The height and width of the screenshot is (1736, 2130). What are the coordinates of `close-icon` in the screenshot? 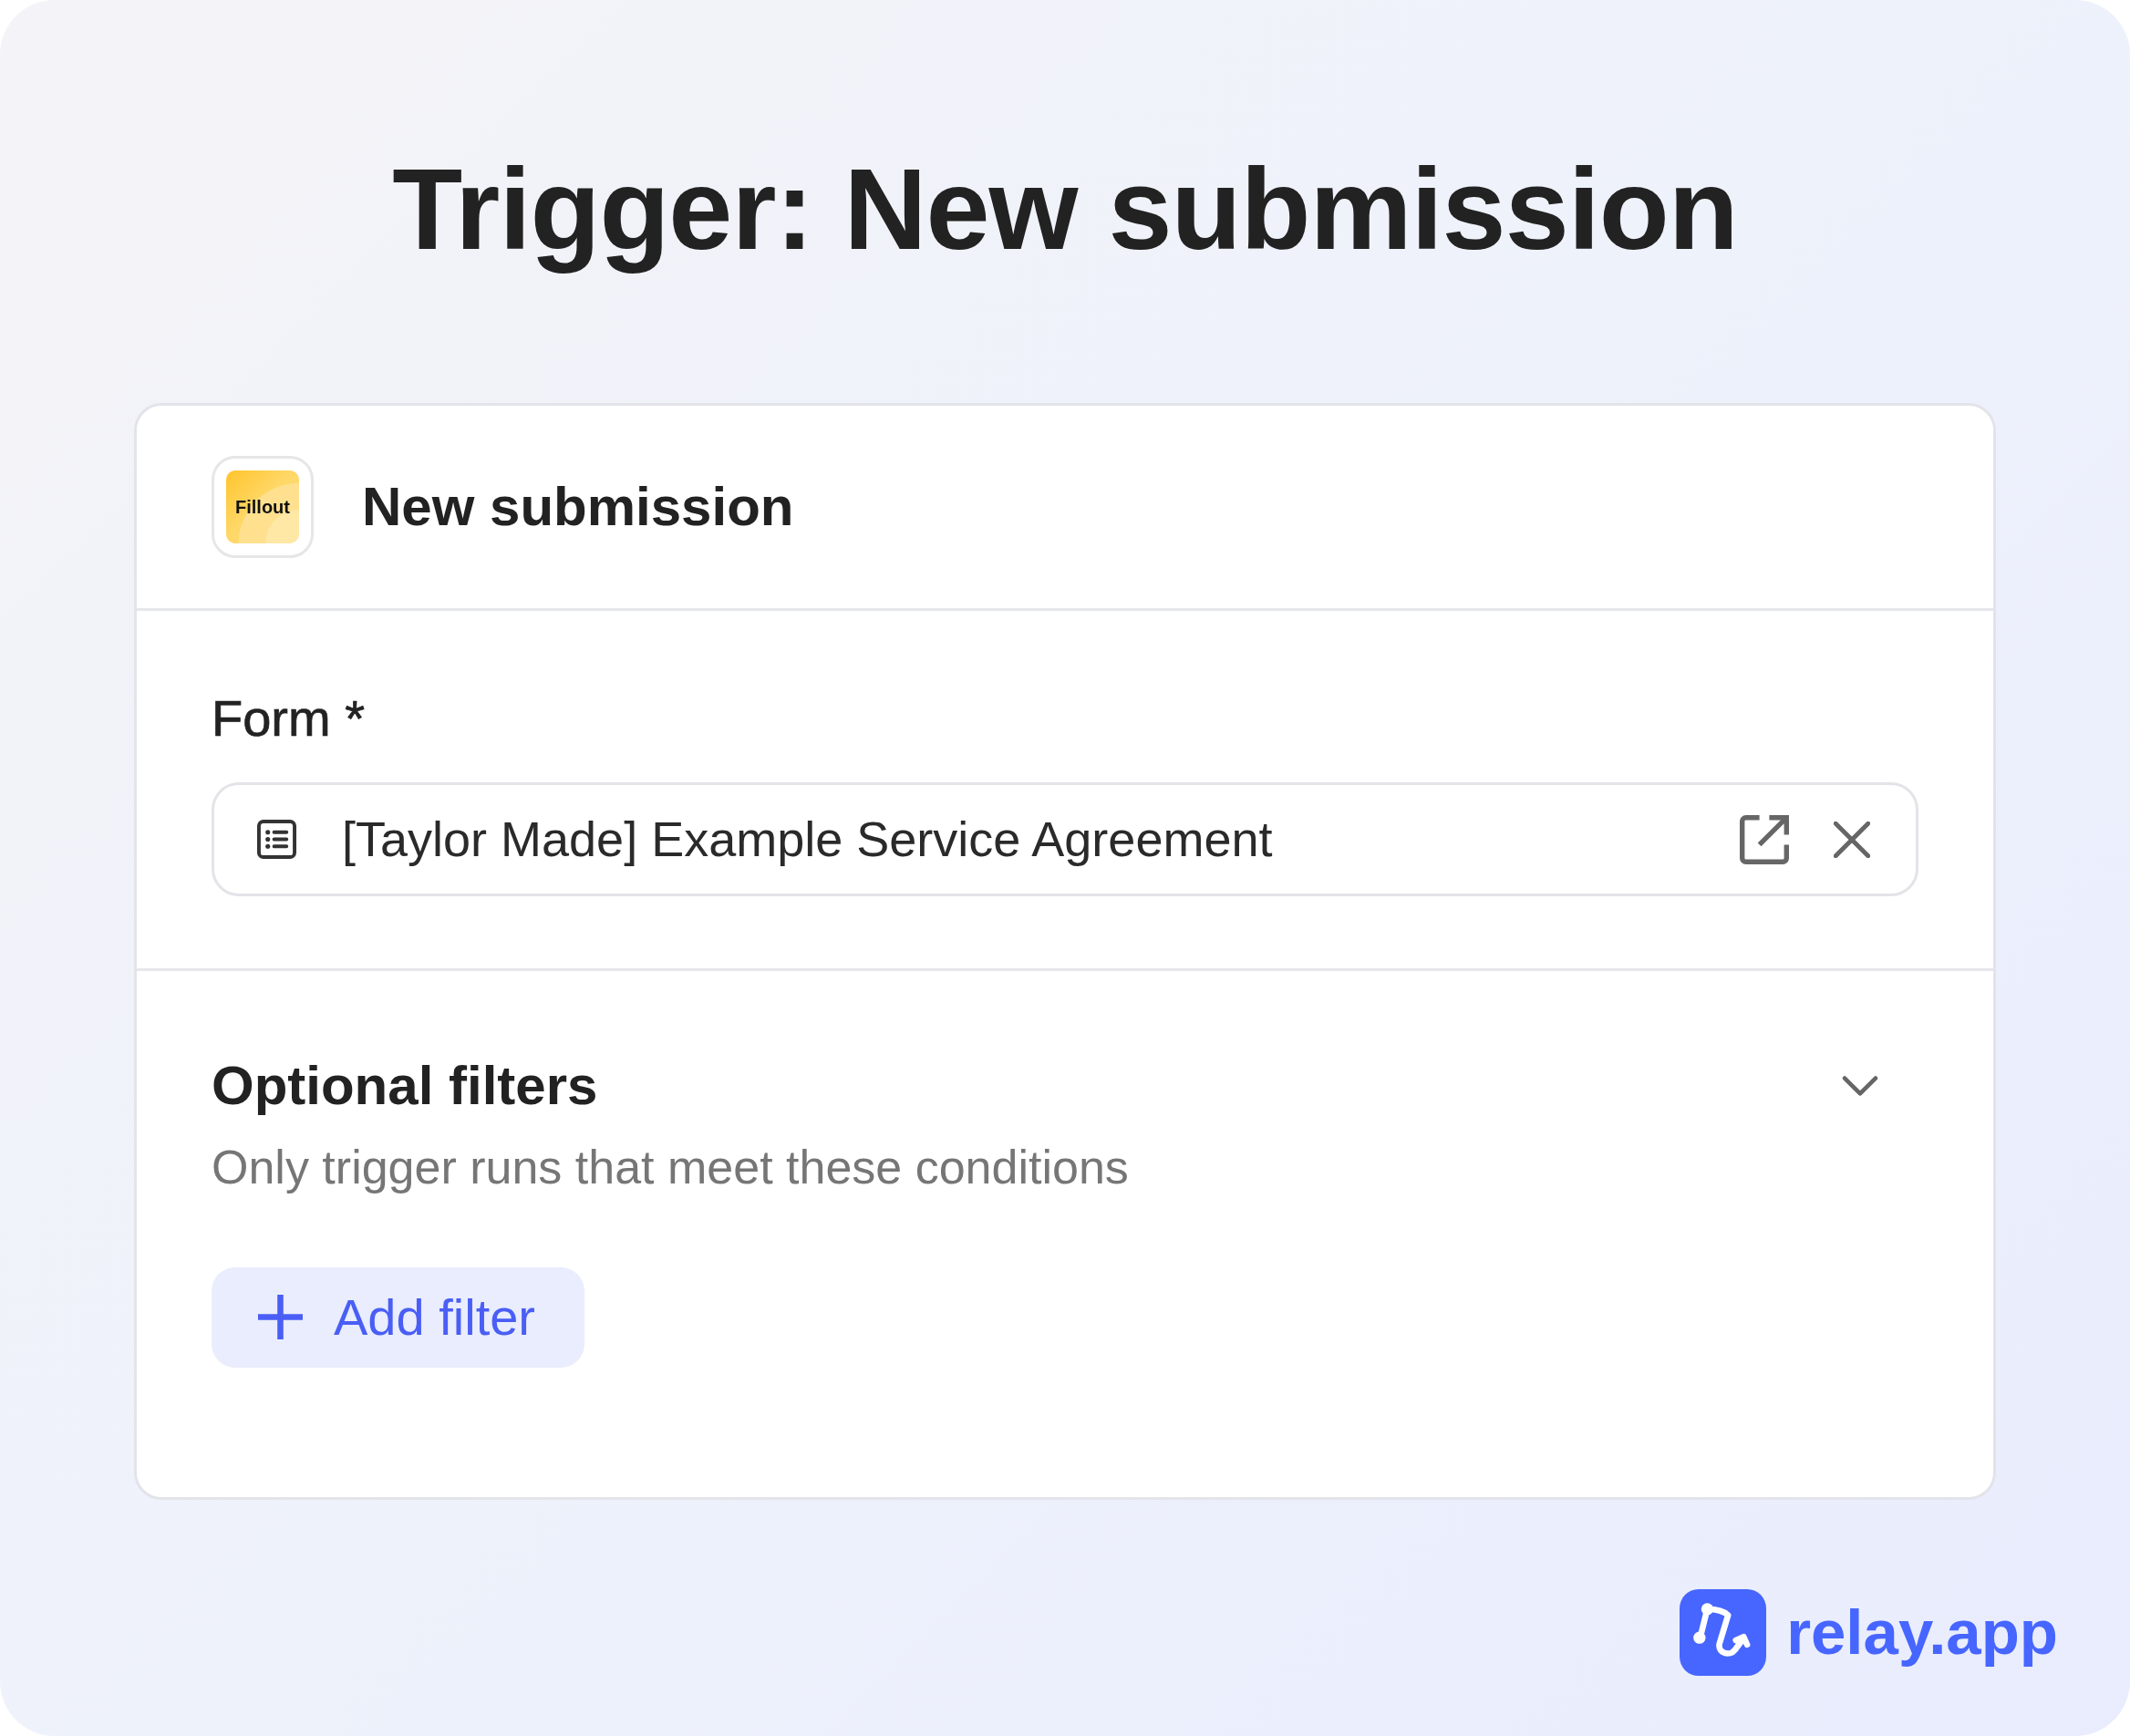 It's located at (1852, 839).